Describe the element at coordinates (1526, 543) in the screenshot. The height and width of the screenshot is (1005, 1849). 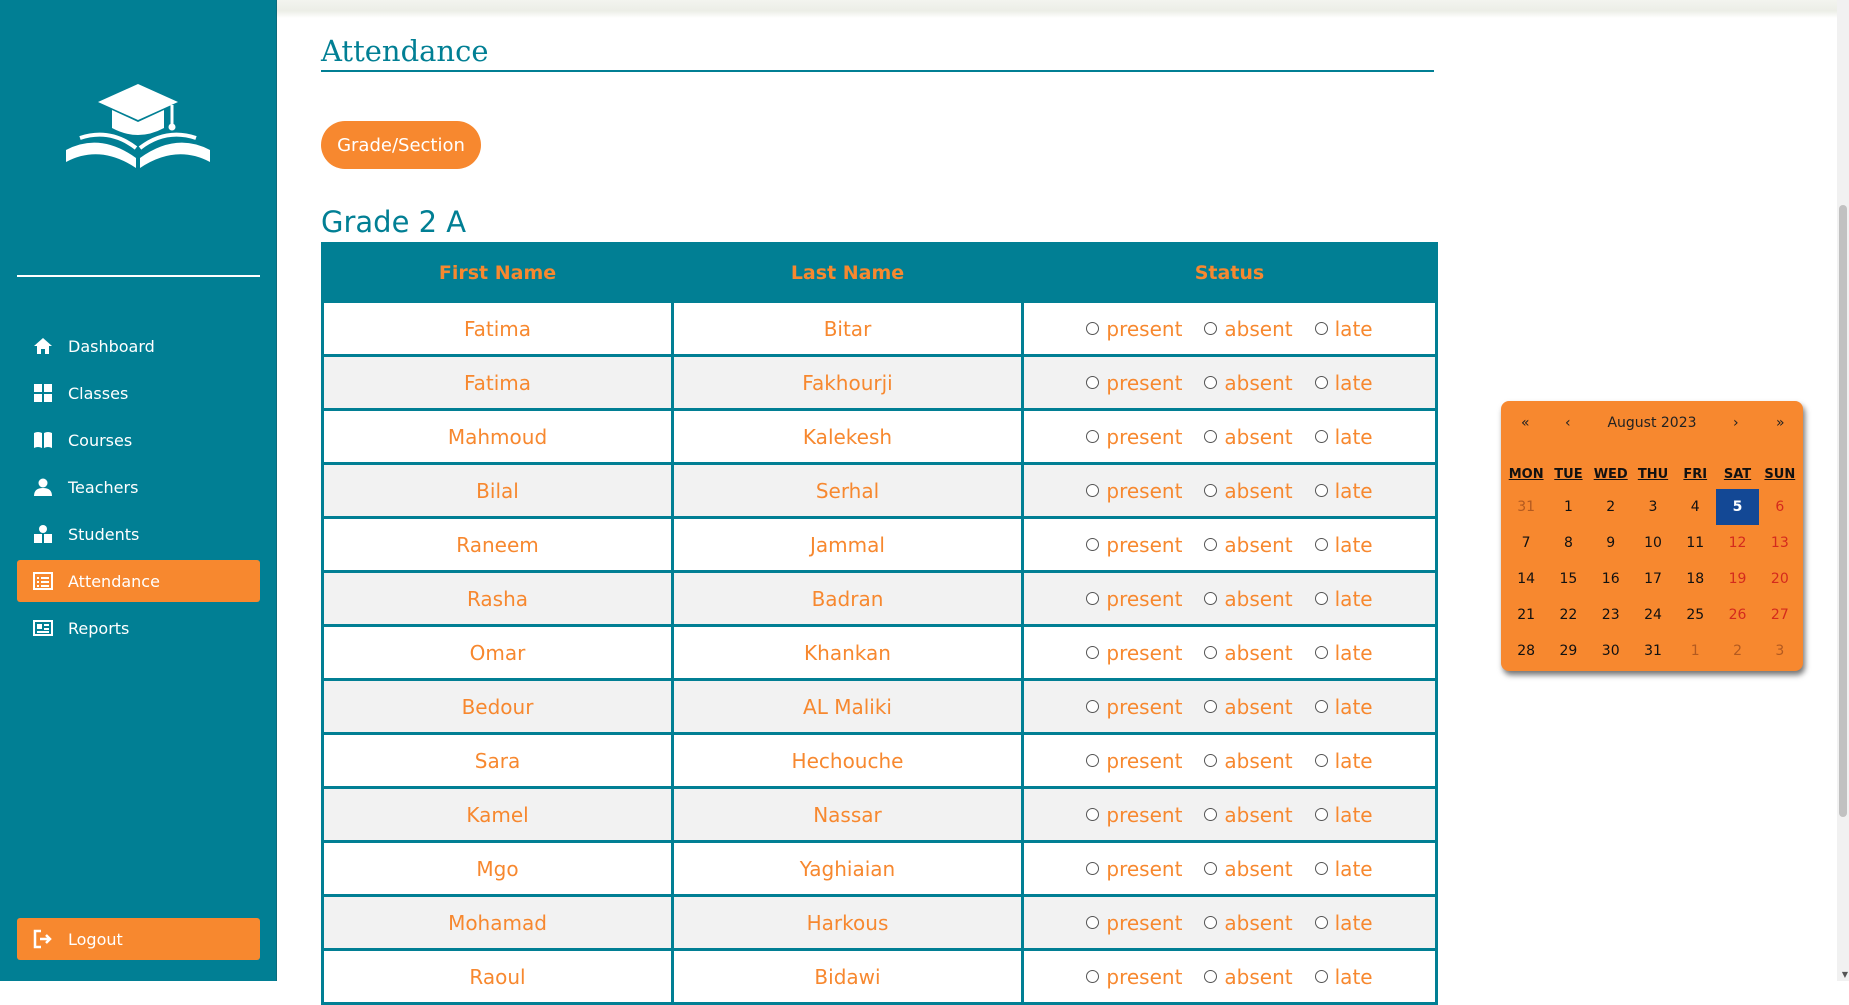
I see `calendar-day: 7` at that location.